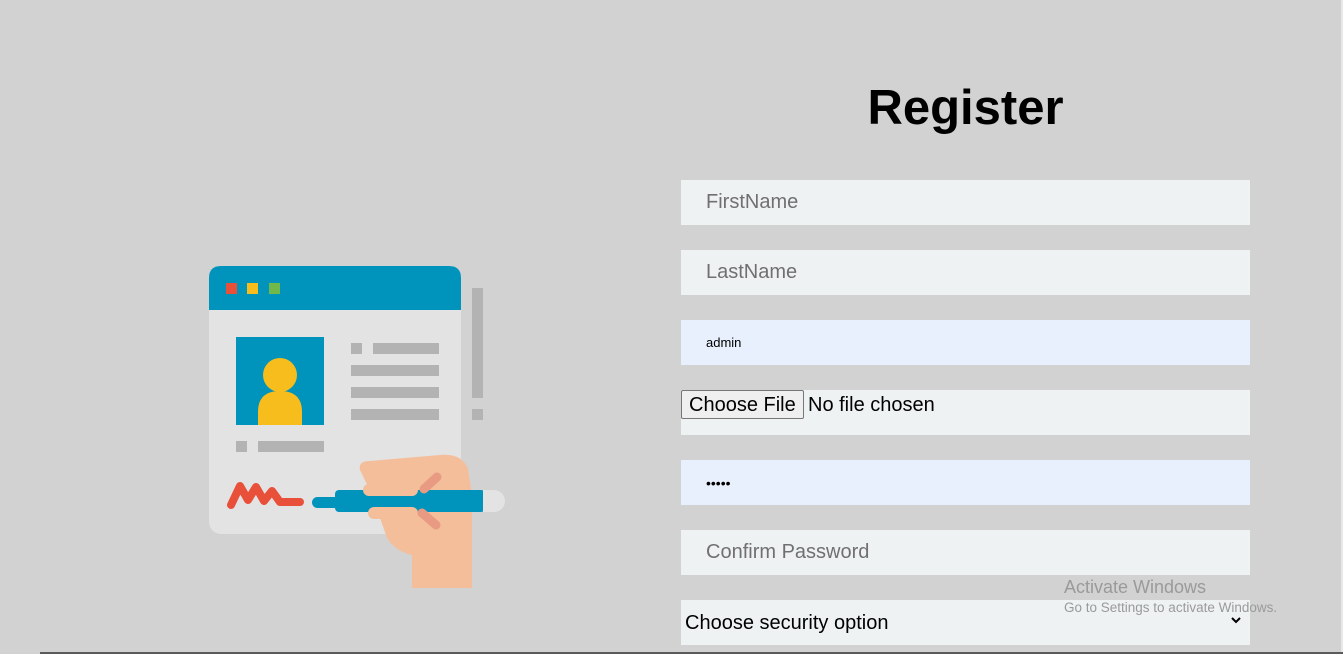 The height and width of the screenshot is (654, 1343). What do you see at coordinates (965, 108) in the screenshot?
I see `page-title: Register` at bounding box center [965, 108].